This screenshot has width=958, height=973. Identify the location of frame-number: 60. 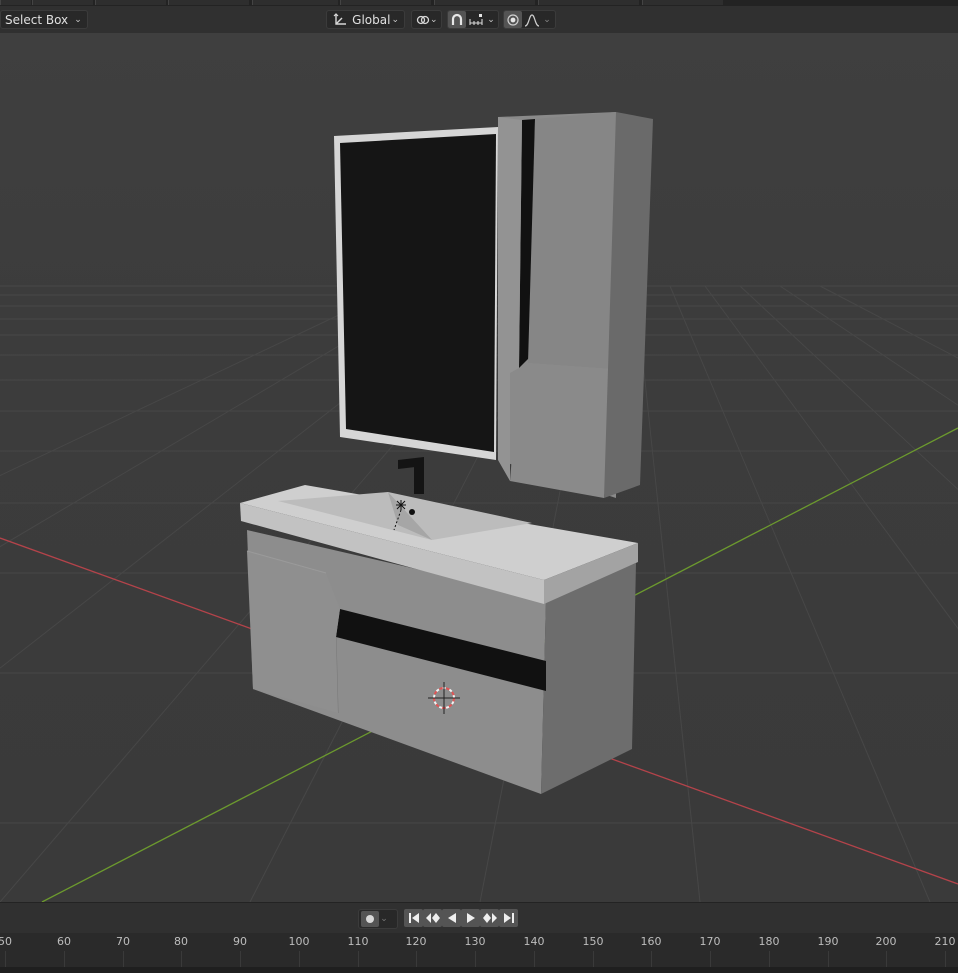
(64, 941).